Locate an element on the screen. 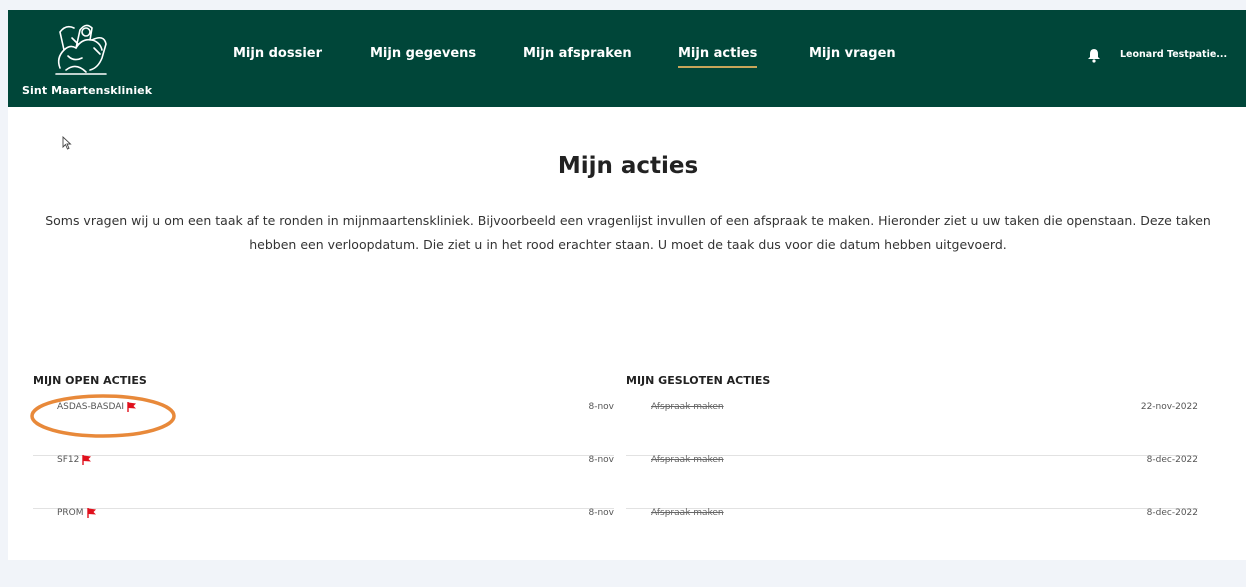 Image resolution: width=1246 pixels, height=587 pixels. nav-item-mijn-gegevens: Mijn gegevens is located at coordinates (423, 53).